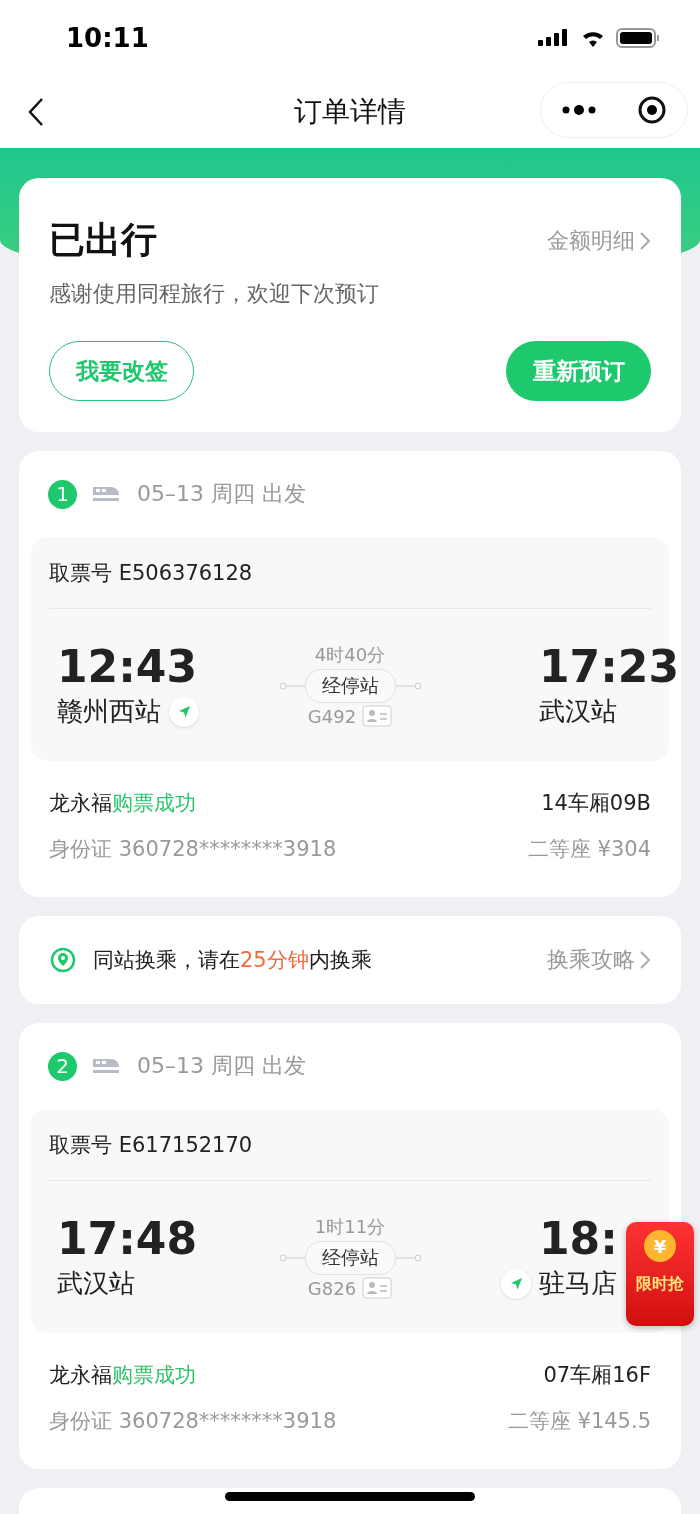 Image resolution: width=700 pixels, height=1514 pixels. Describe the element at coordinates (107, 37) in the screenshot. I see `status-time: 10:11` at that location.